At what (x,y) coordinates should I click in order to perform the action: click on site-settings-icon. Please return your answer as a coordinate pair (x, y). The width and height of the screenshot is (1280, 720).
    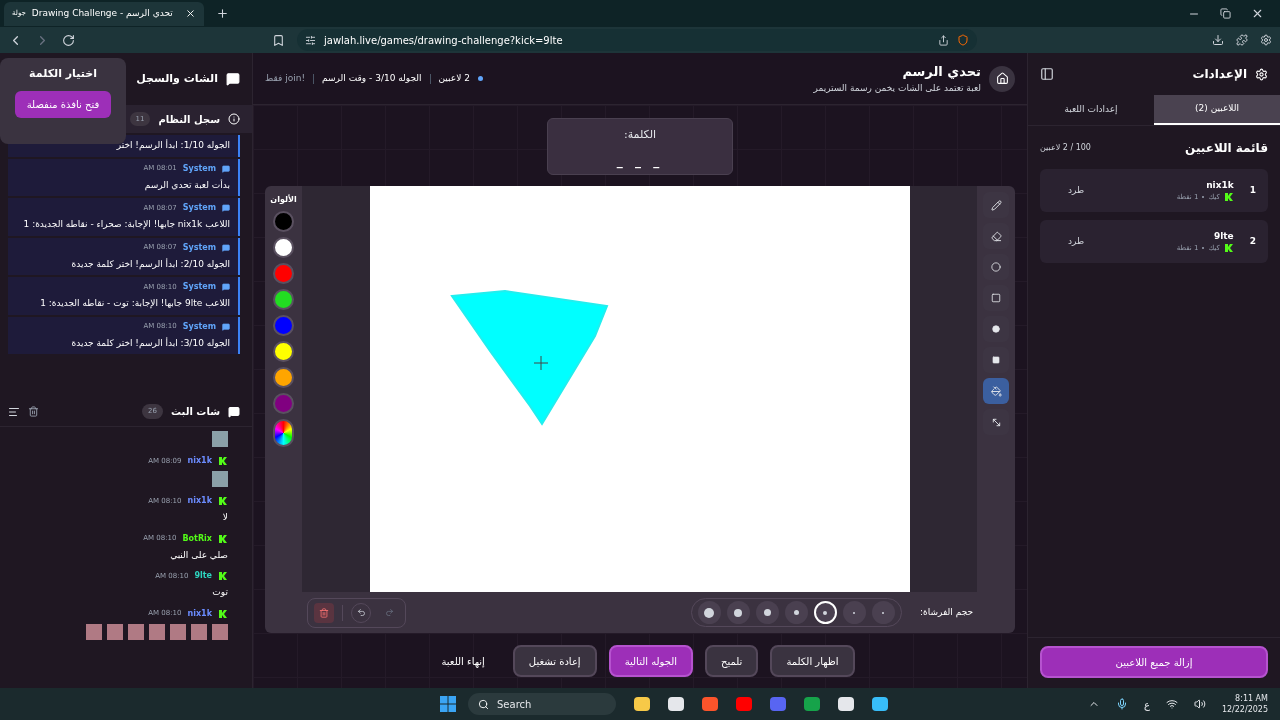
    Looking at the image, I should click on (310, 40).